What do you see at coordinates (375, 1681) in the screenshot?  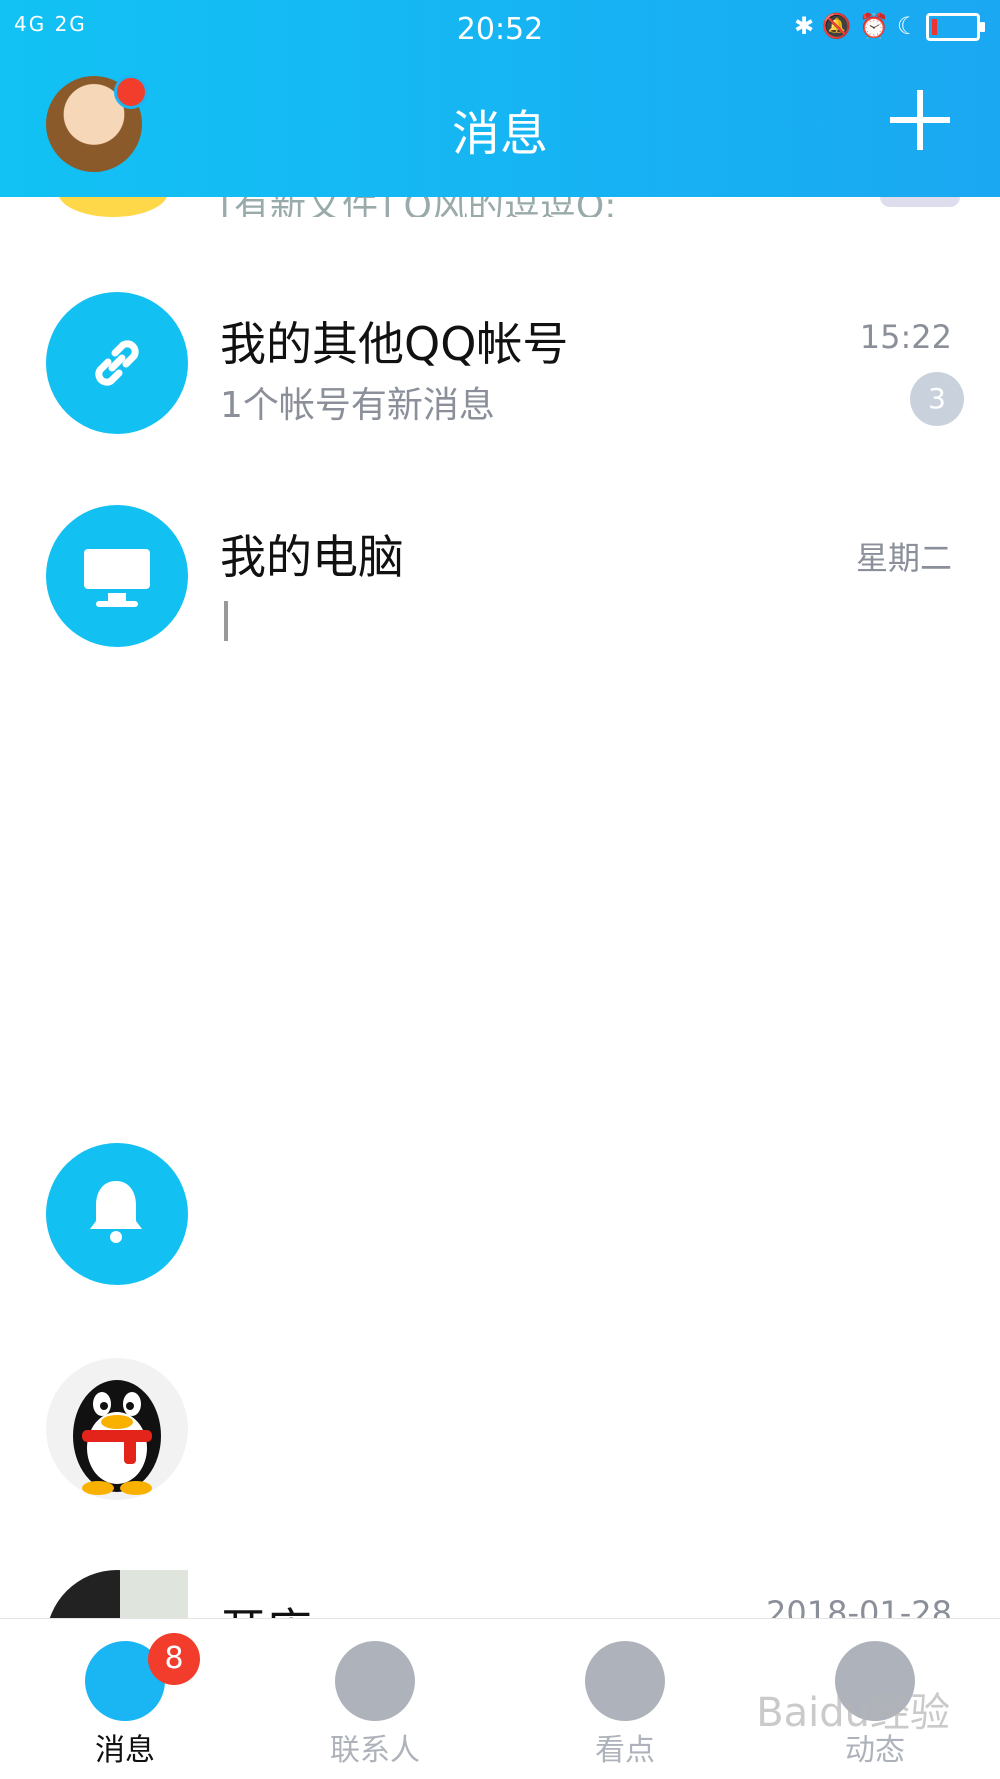 I see `person-icon` at bounding box center [375, 1681].